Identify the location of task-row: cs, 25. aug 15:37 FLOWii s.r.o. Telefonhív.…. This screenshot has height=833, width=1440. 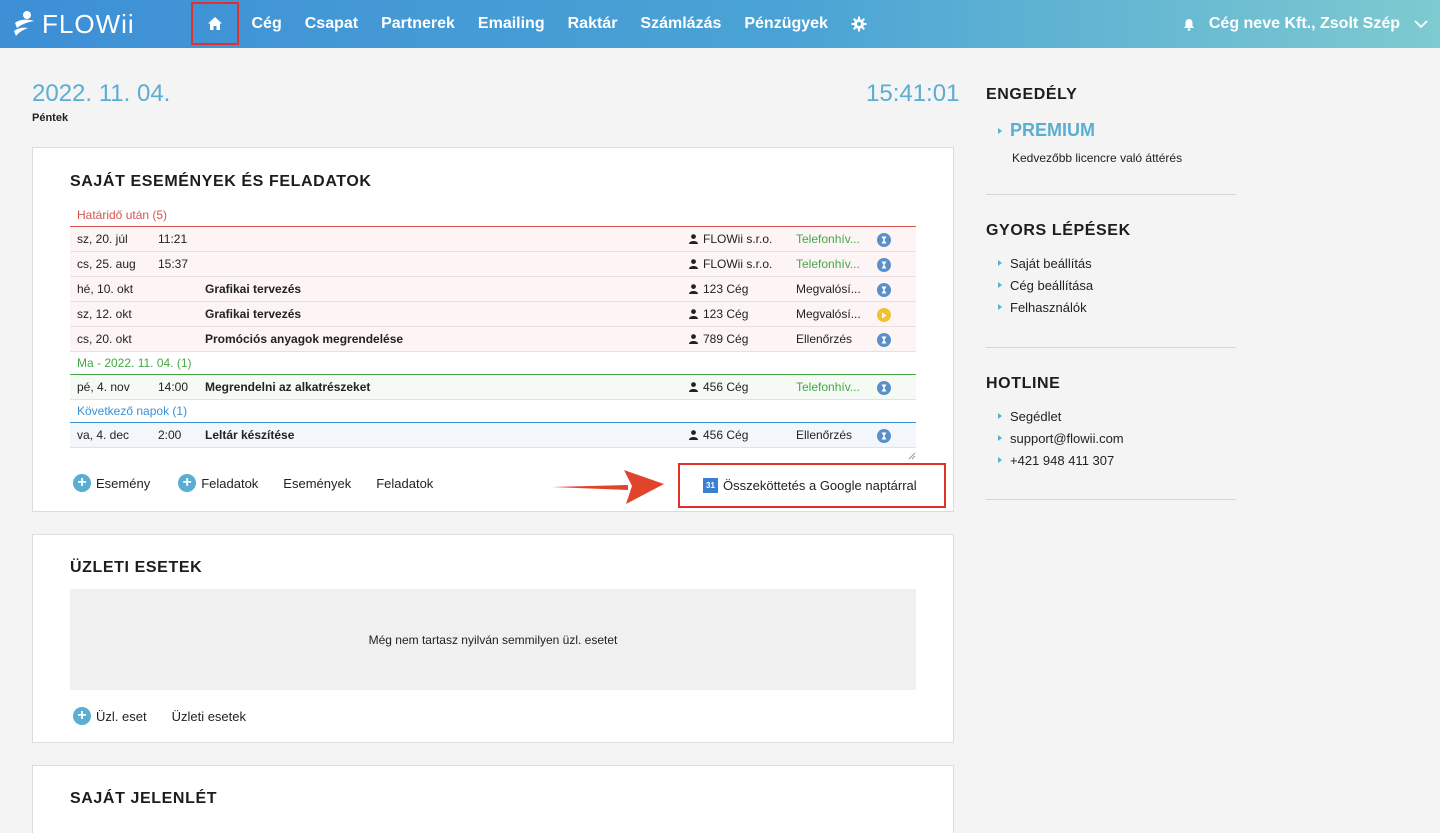
(493, 264).